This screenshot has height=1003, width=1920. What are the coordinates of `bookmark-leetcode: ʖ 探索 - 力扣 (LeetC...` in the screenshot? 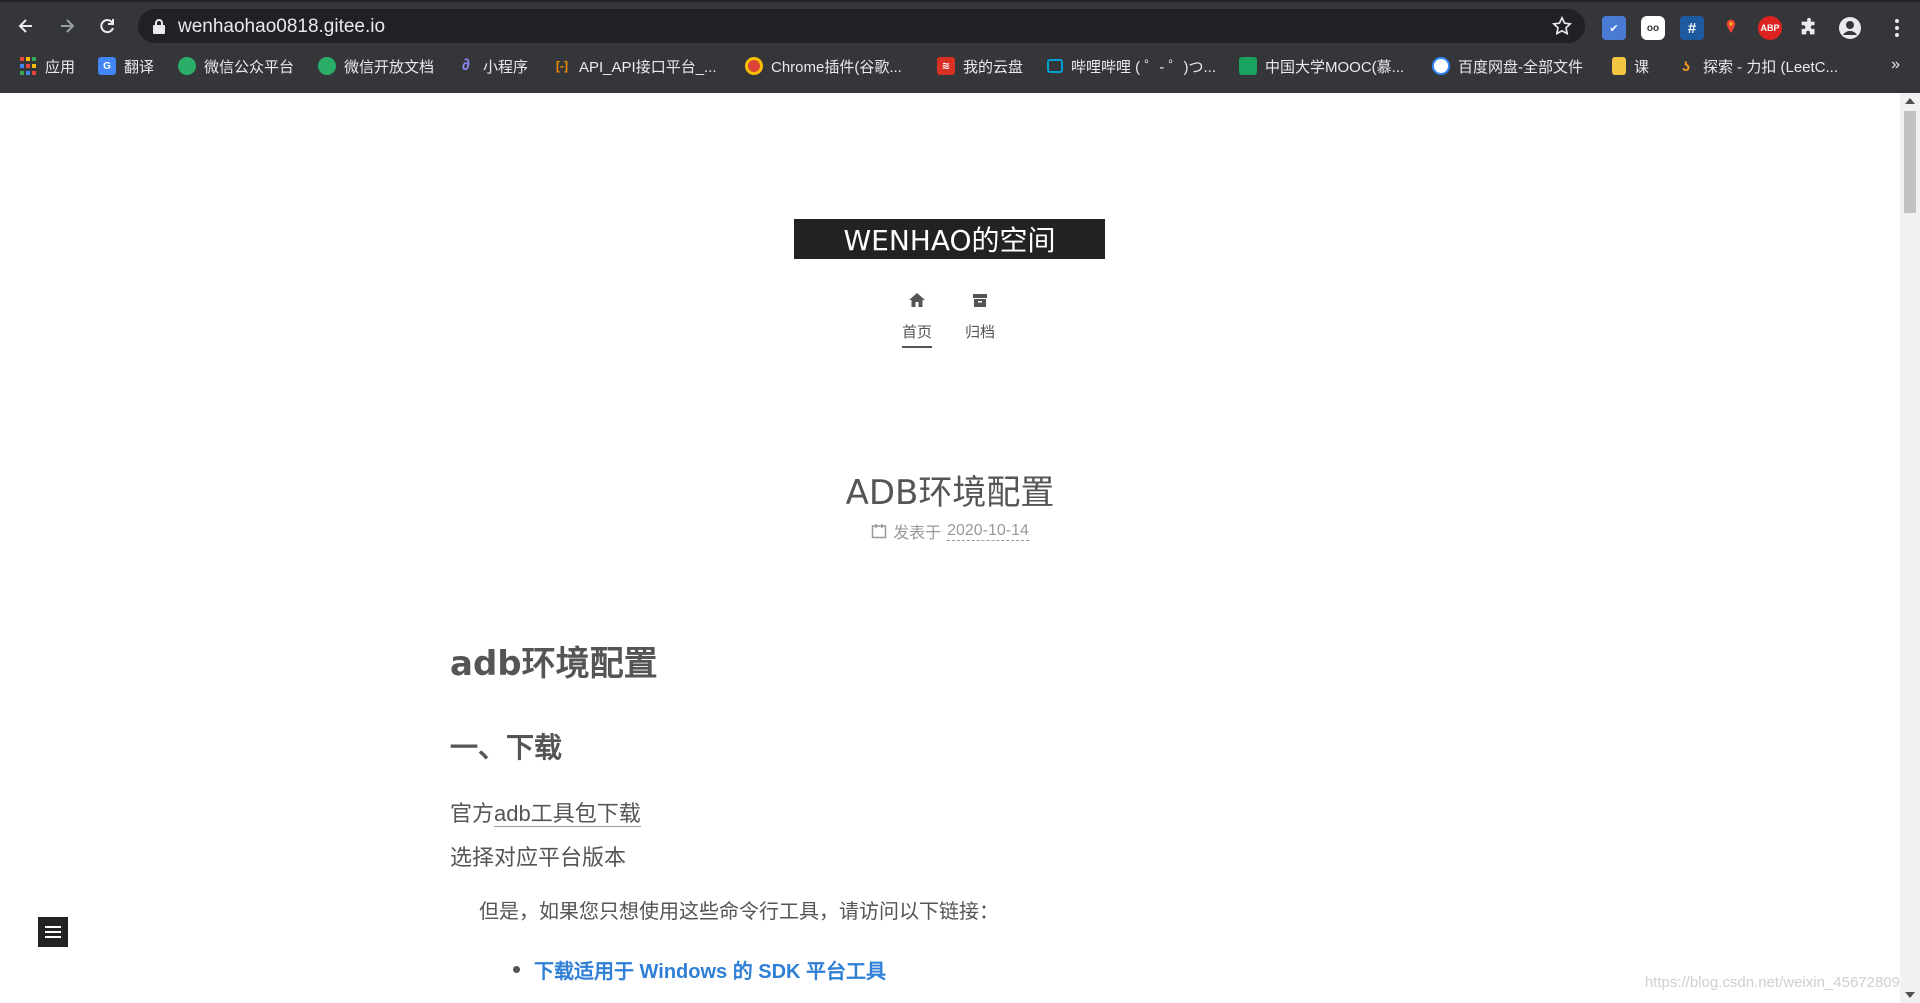 It's located at (1757, 66).